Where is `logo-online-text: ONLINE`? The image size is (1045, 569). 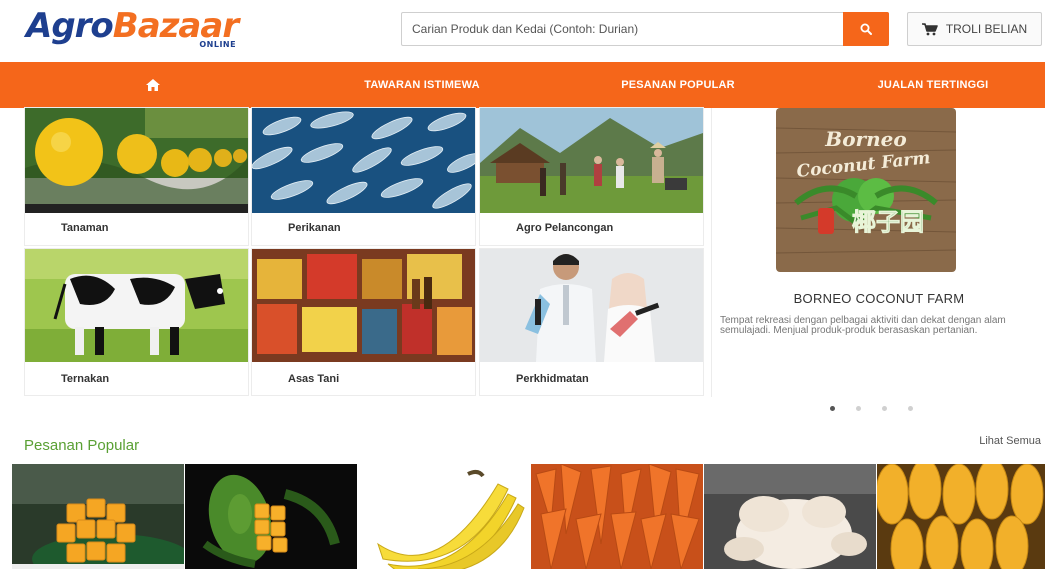
logo-online-text: ONLINE is located at coordinates (218, 44).